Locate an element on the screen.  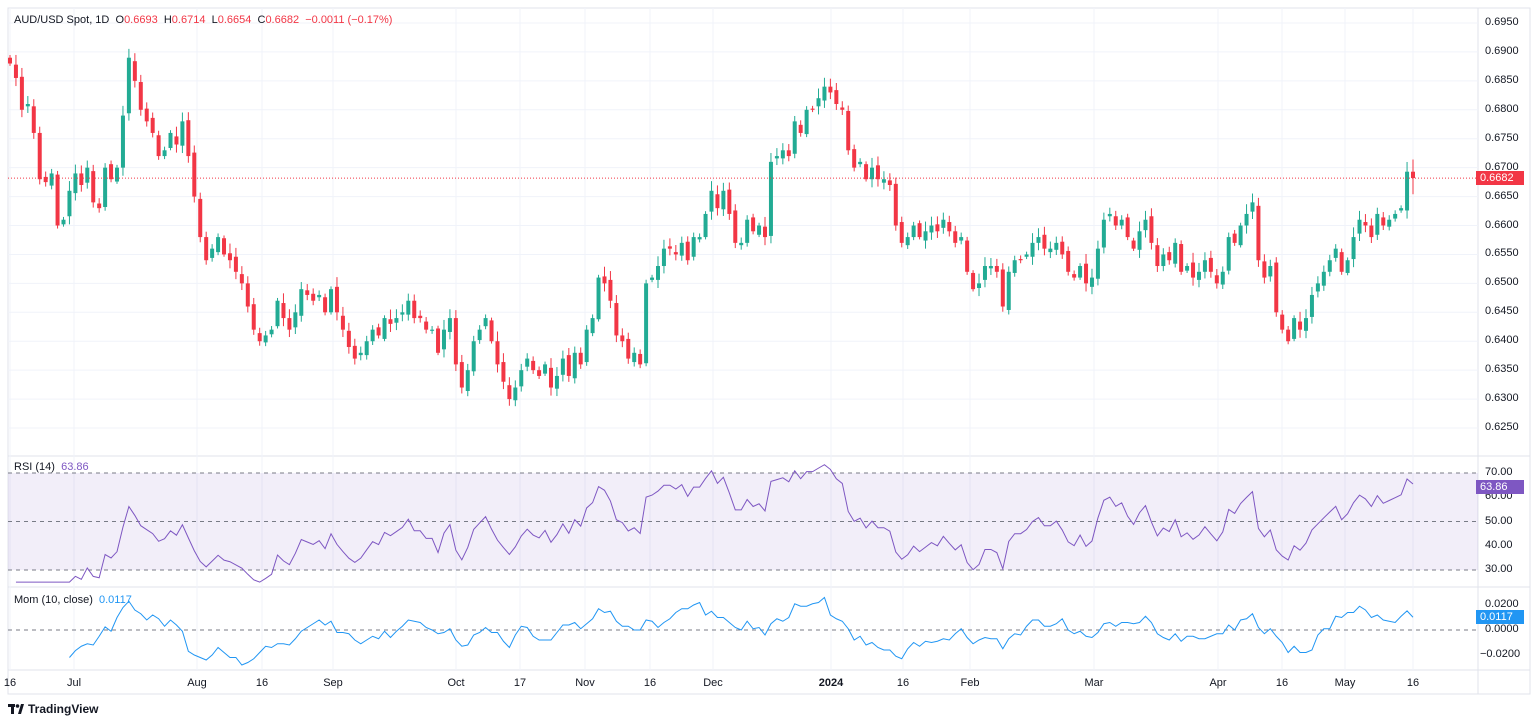
rsi-legend-value: 63.86 is located at coordinates (75, 467).